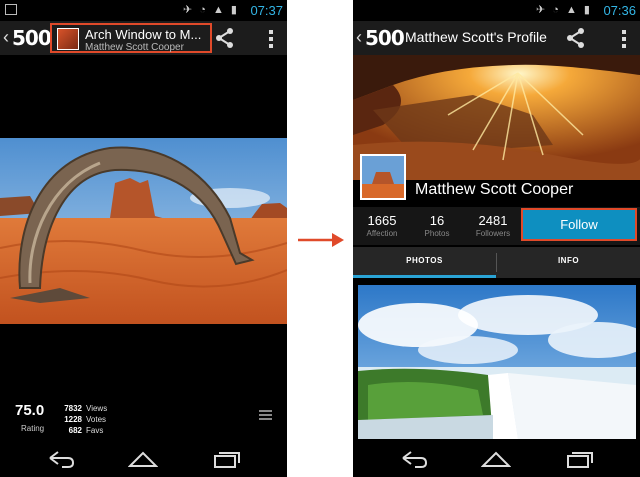 This screenshot has height=477, width=640. I want to click on status-time: 07:37, so click(266, 10).